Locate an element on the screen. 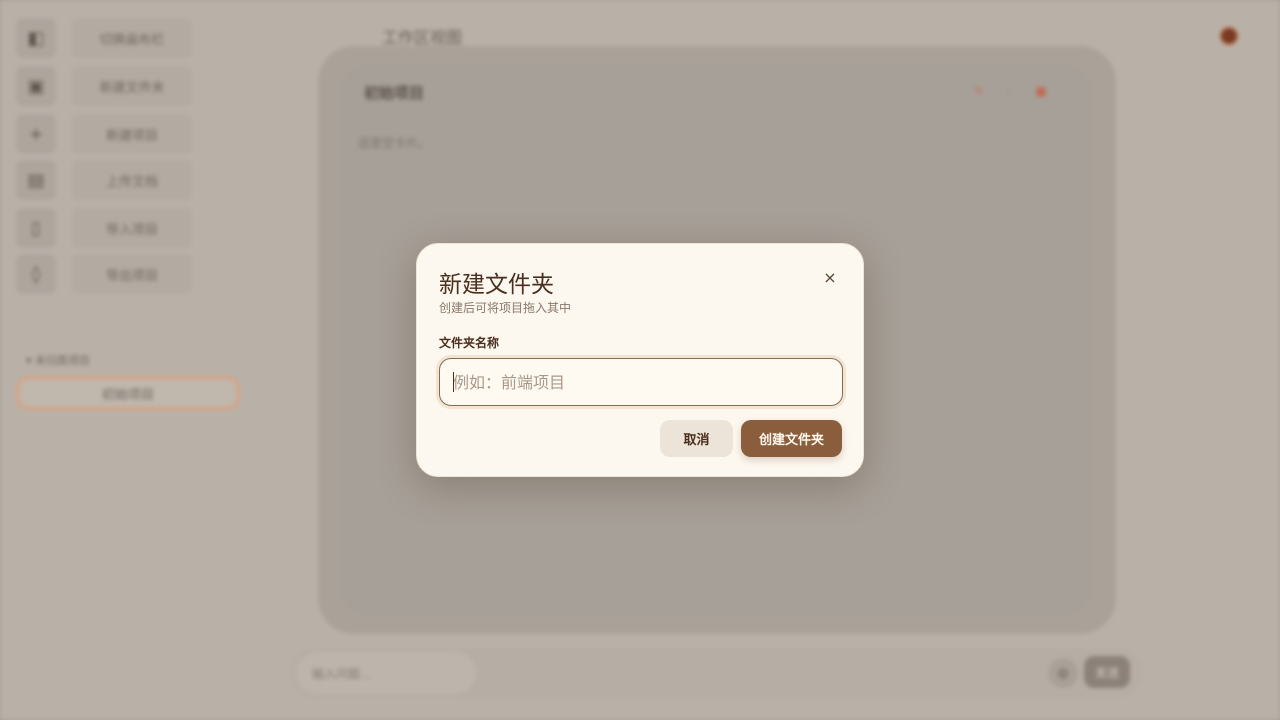 This screenshot has width=1280, height=720. sidebar-item-new-folder: ▣ 新建文件夹 is located at coordinates (104, 86).